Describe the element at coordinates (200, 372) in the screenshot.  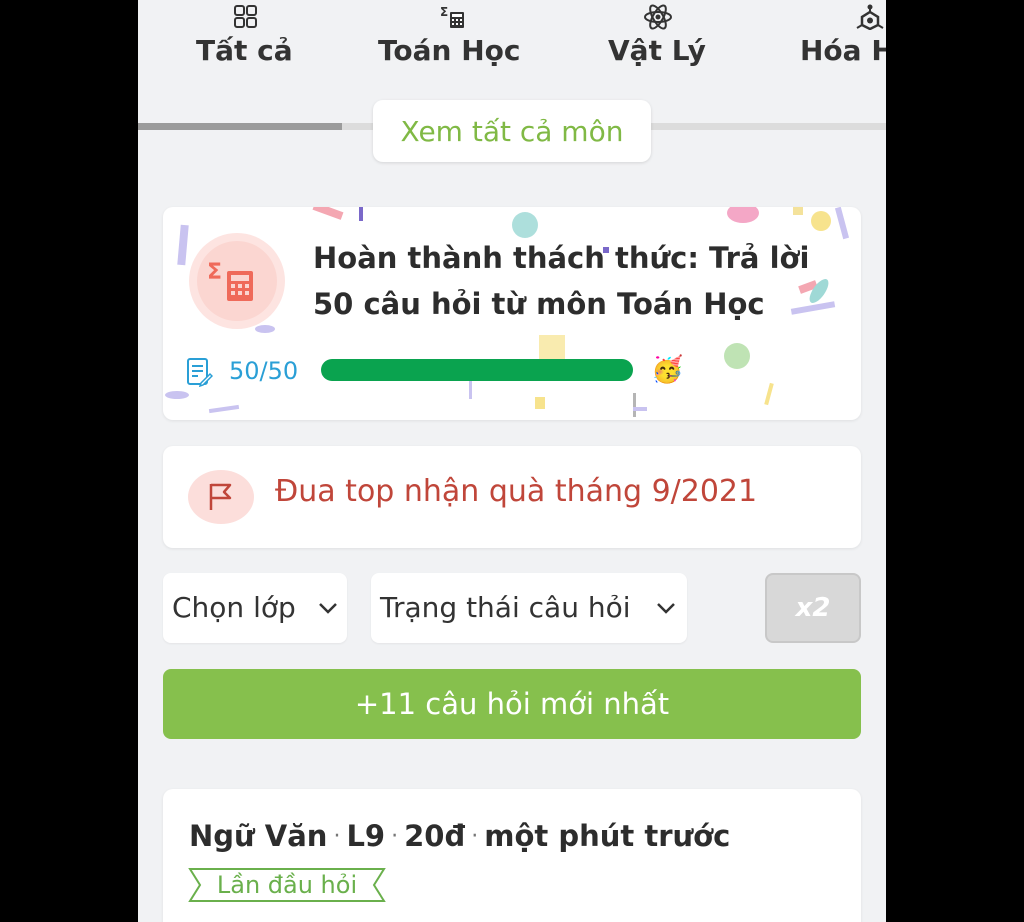
I see `document-edit-icon` at that location.